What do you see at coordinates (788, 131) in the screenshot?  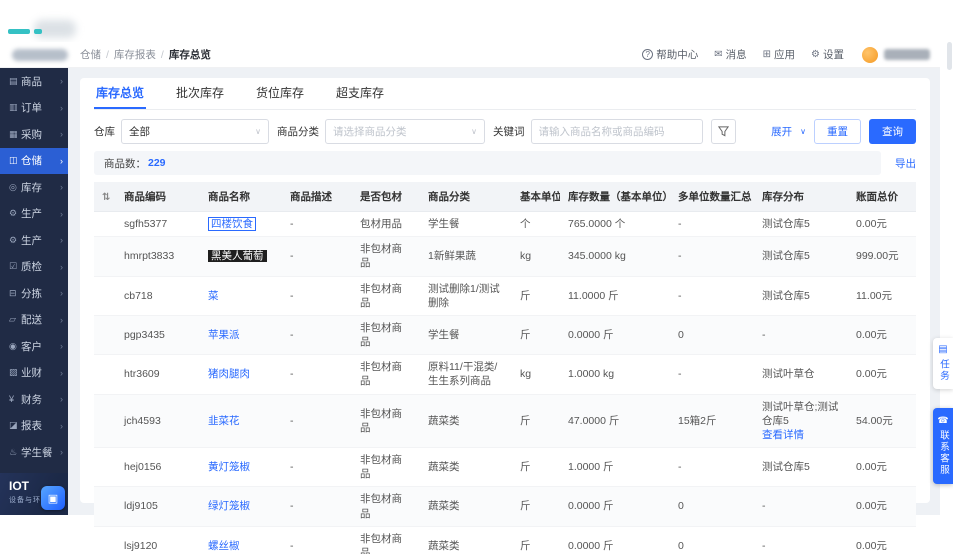 I see `expand-filters-link: 展开 ∨` at bounding box center [788, 131].